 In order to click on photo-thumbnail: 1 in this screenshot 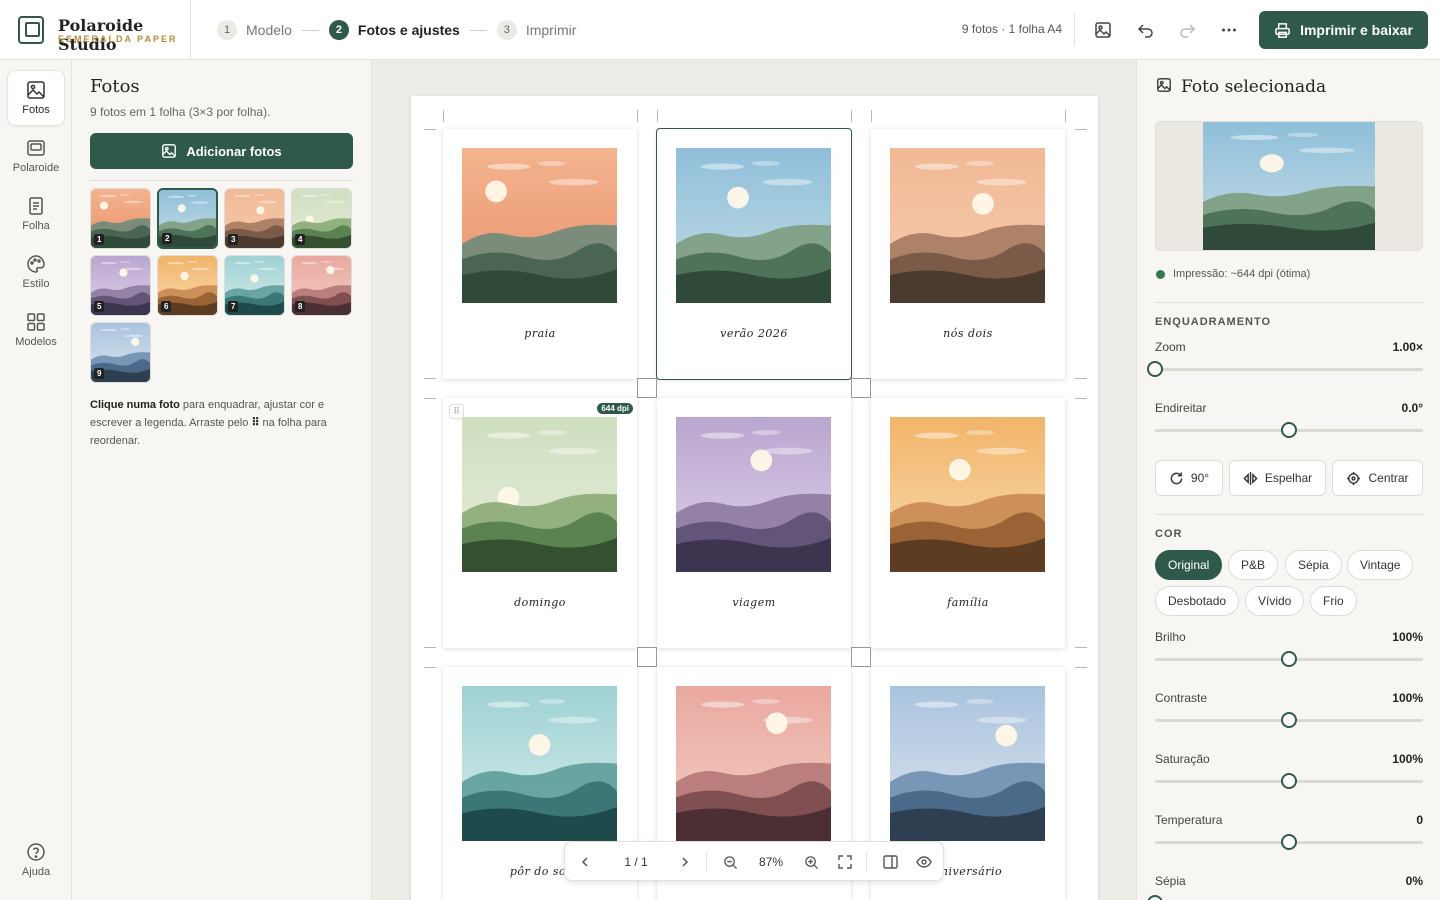, I will do `click(120, 218)`.